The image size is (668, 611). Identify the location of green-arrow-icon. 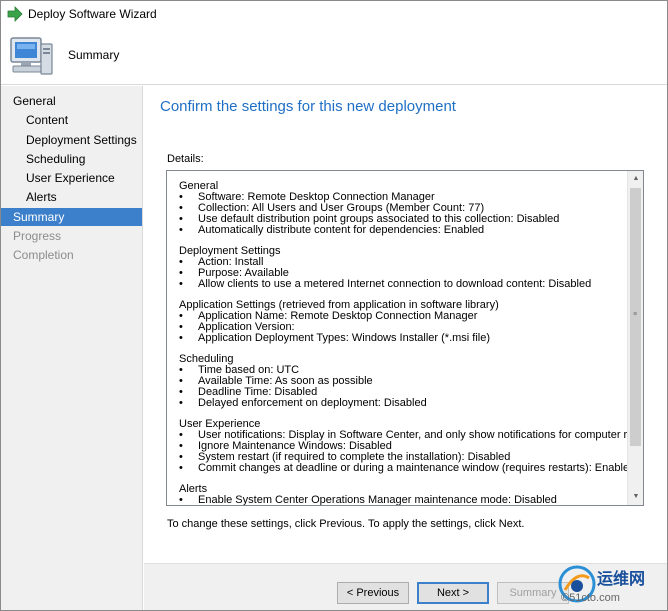
(15, 14).